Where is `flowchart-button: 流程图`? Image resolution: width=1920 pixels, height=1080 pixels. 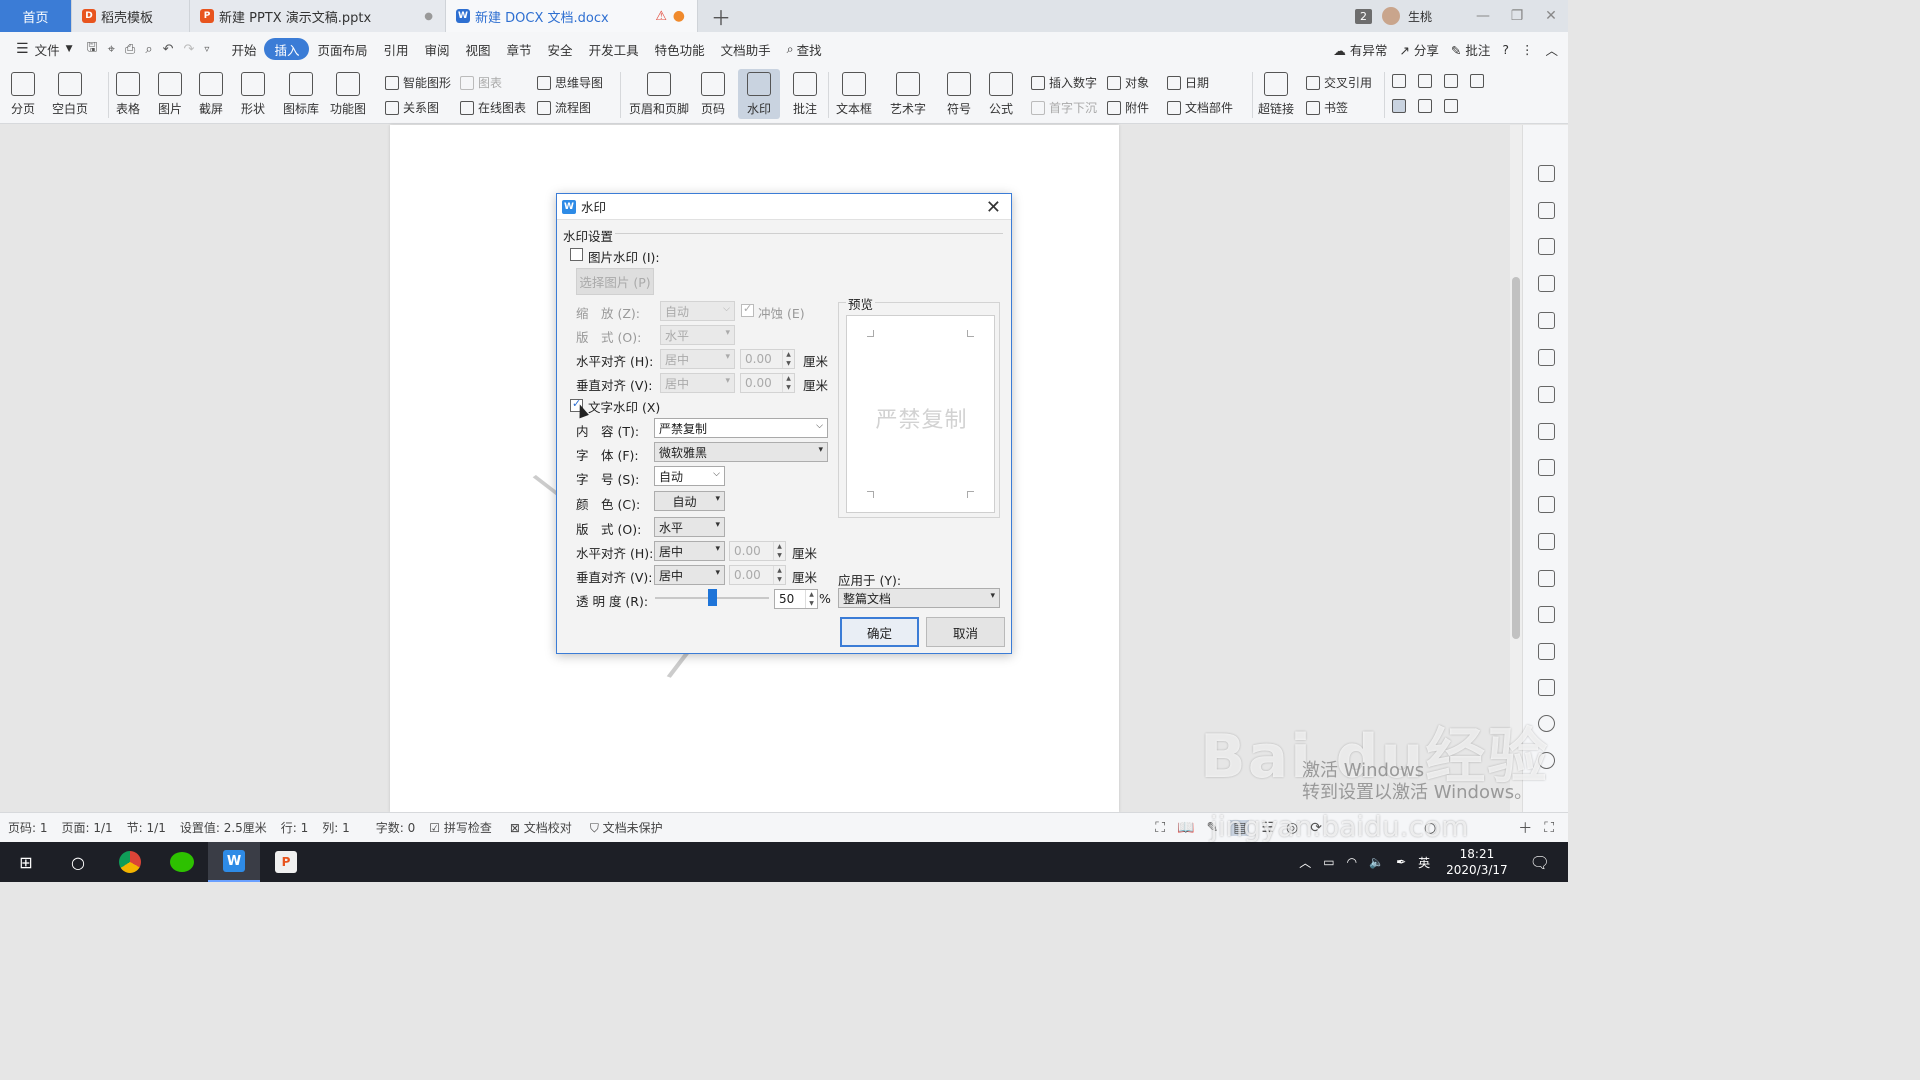 flowchart-button: 流程图 is located at coordinates (564, 107).